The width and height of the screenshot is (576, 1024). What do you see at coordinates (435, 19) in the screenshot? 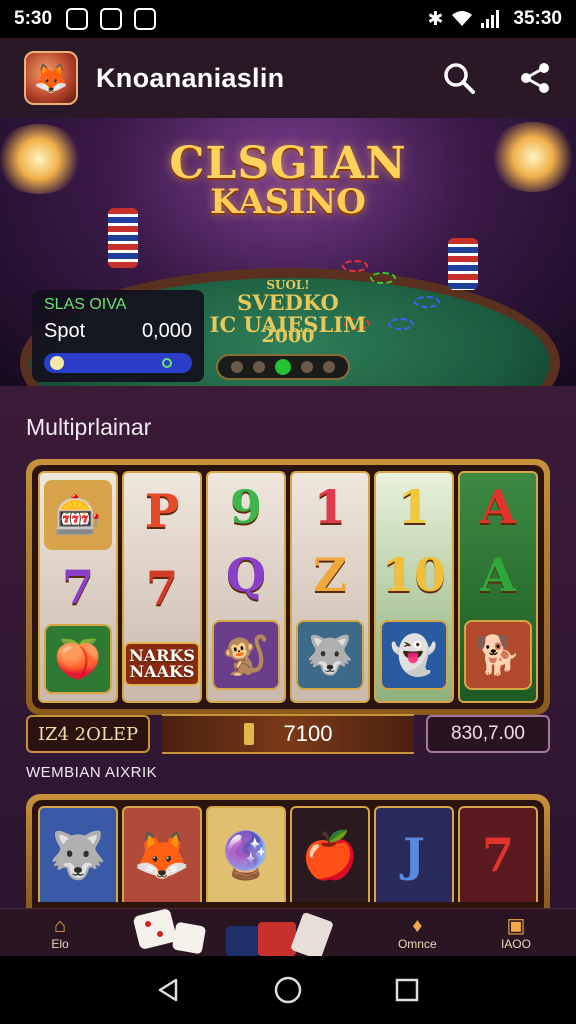
I see `bluetooth-icon: ✱` at bounding box center [435, 19].